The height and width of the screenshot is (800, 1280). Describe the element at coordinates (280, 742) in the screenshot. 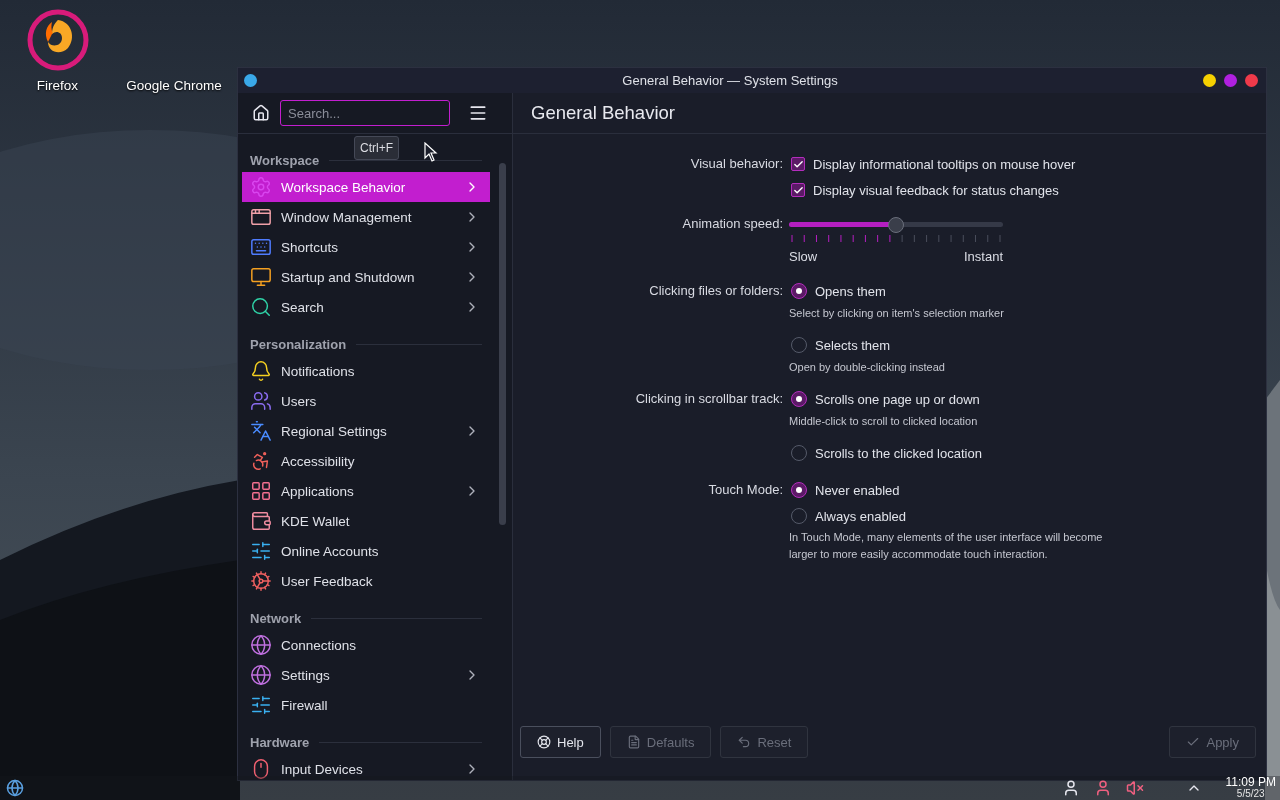

I see `section-title: Hardware` at that location.